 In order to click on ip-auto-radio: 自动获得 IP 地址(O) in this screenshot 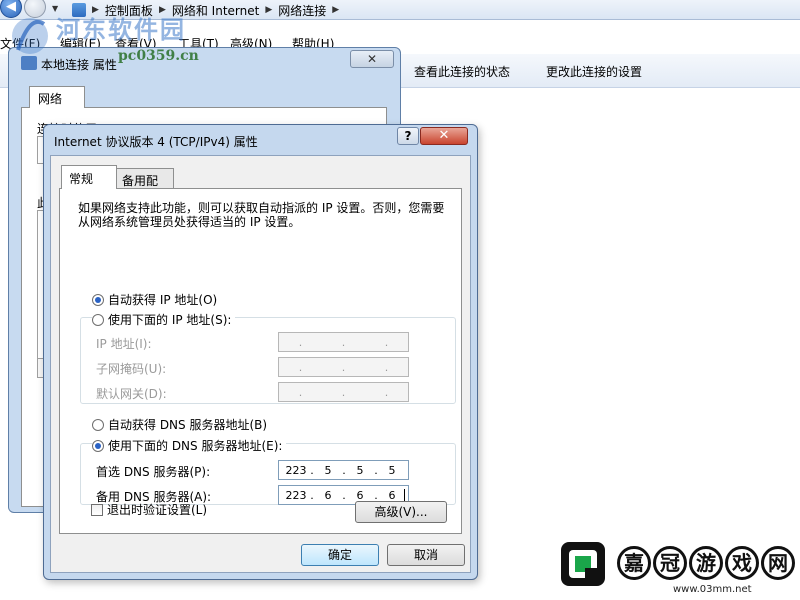, I will do `click(154, 299)`.